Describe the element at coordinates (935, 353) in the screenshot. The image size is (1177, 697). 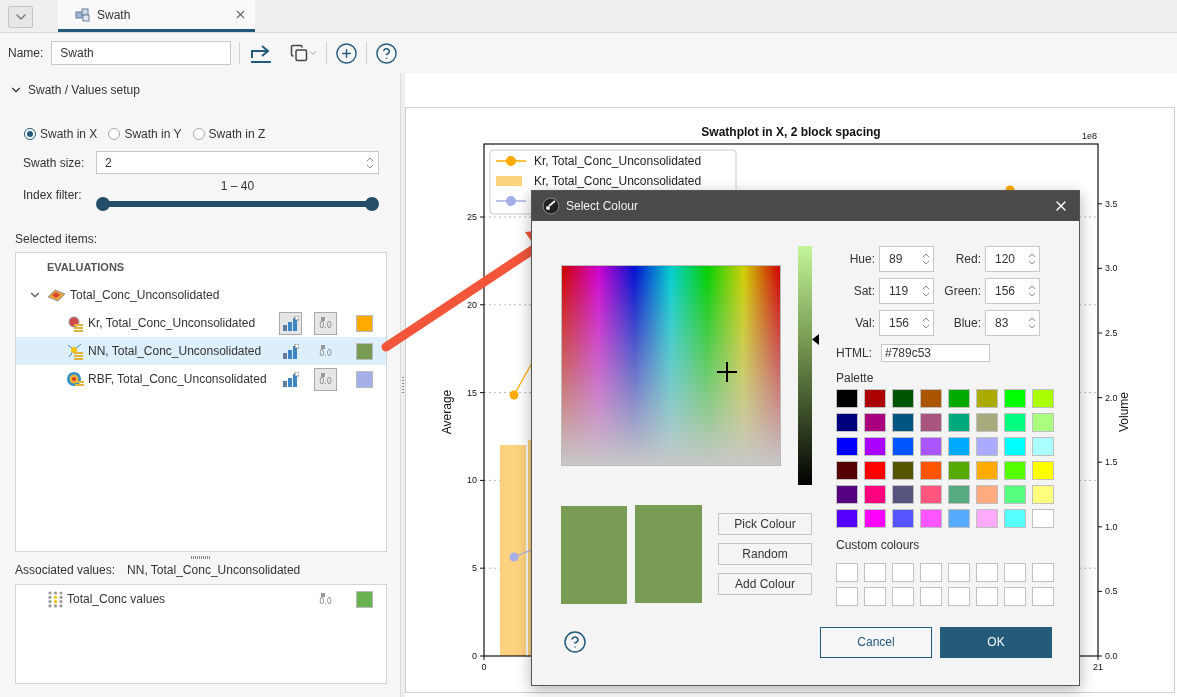
I see `html-field: #789c53` at that location.